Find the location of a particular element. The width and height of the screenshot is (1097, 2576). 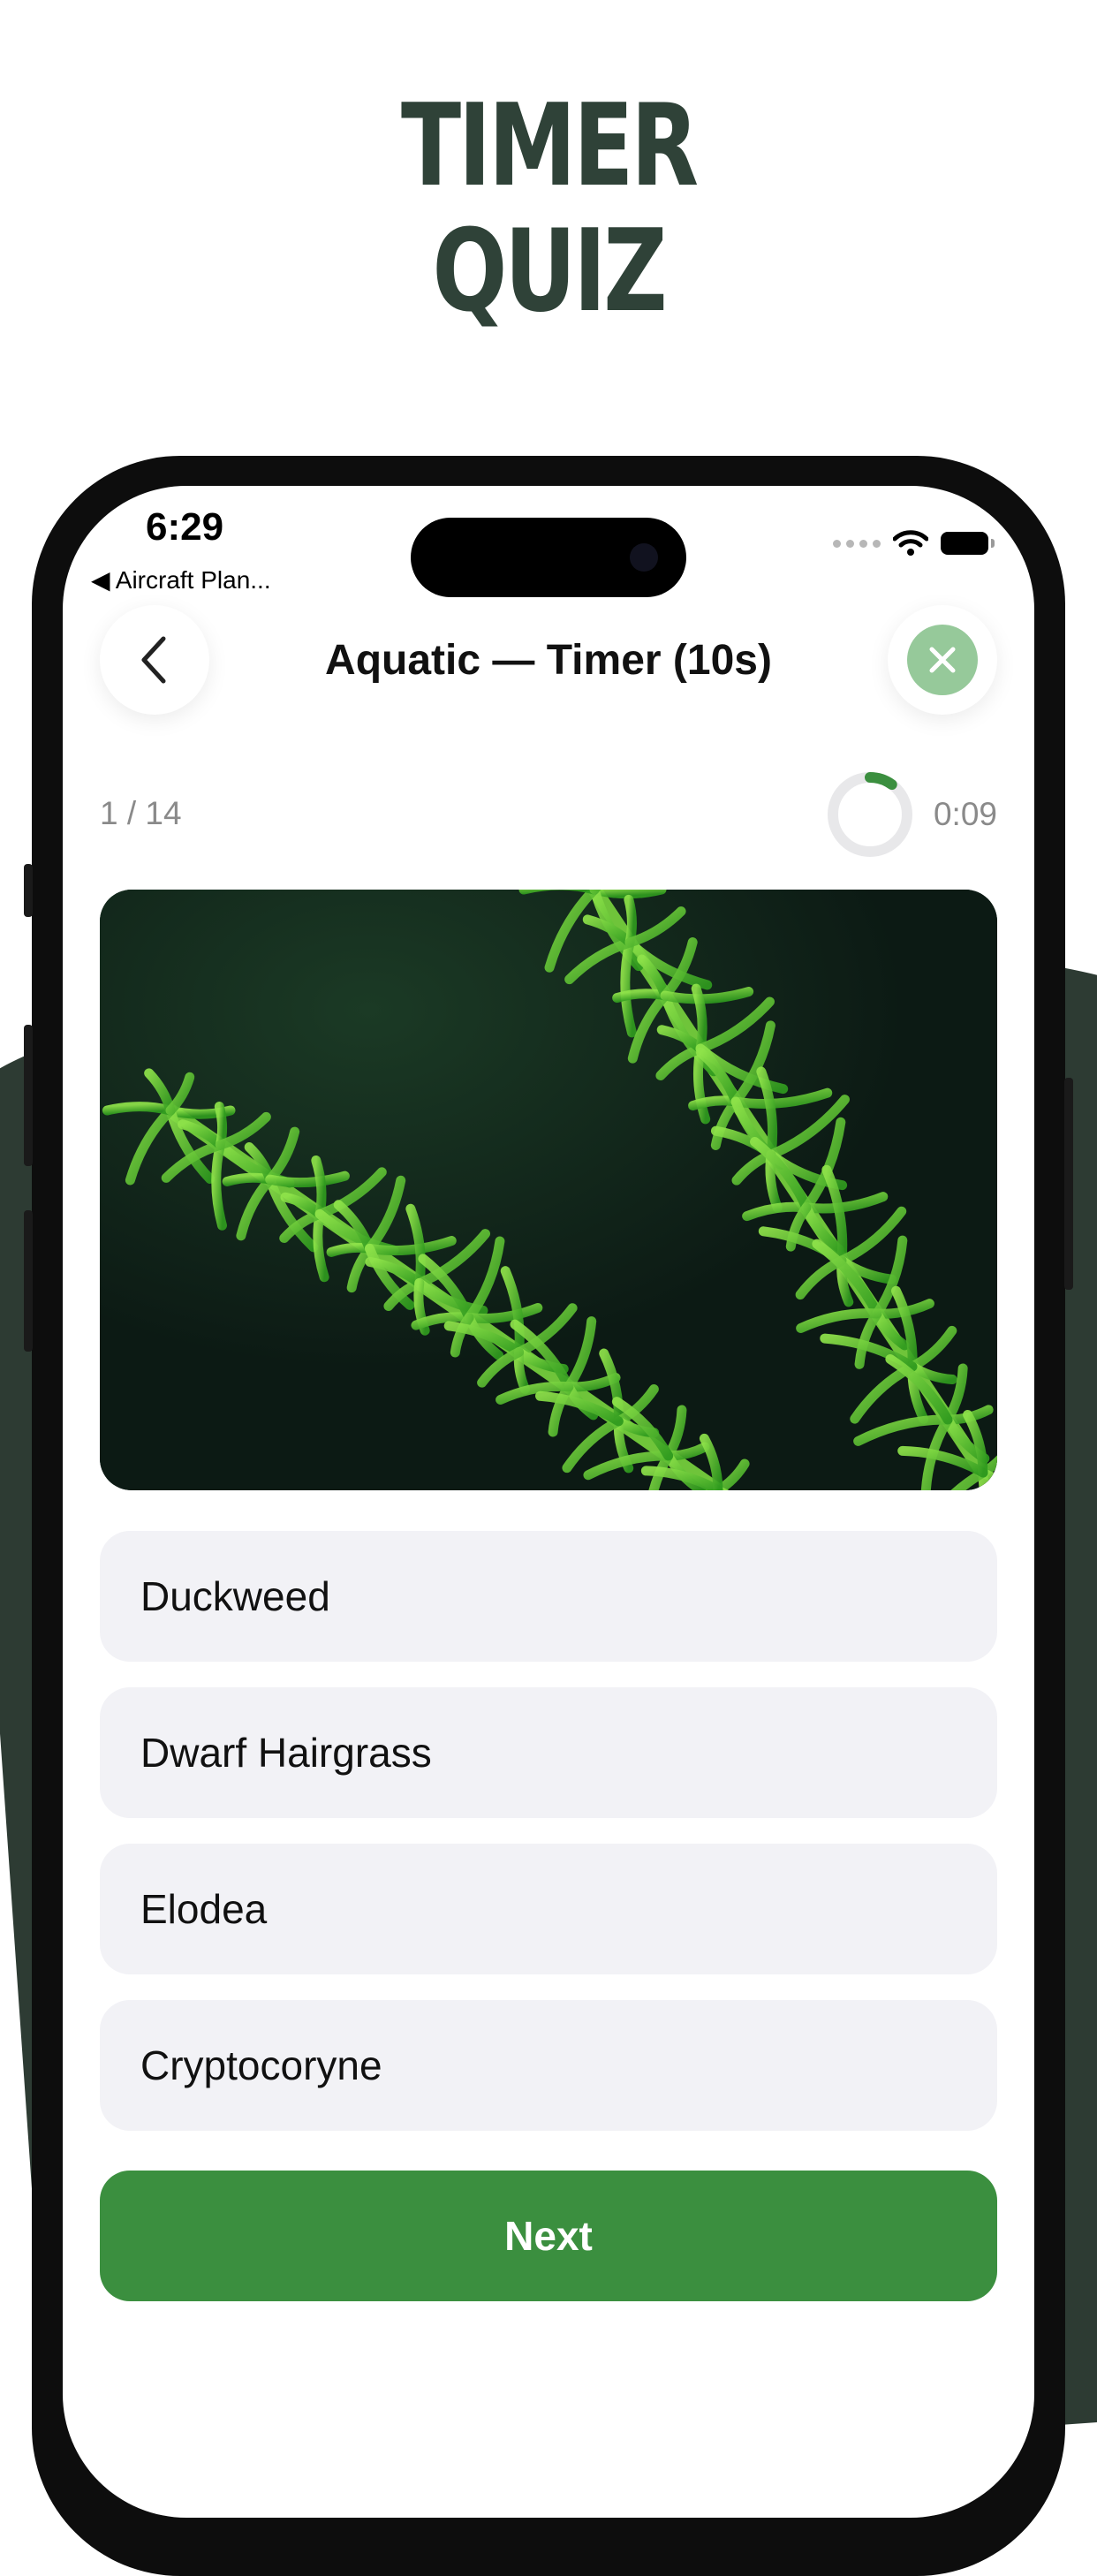

status-time: 6:29 is located at coordinates (185, 527).